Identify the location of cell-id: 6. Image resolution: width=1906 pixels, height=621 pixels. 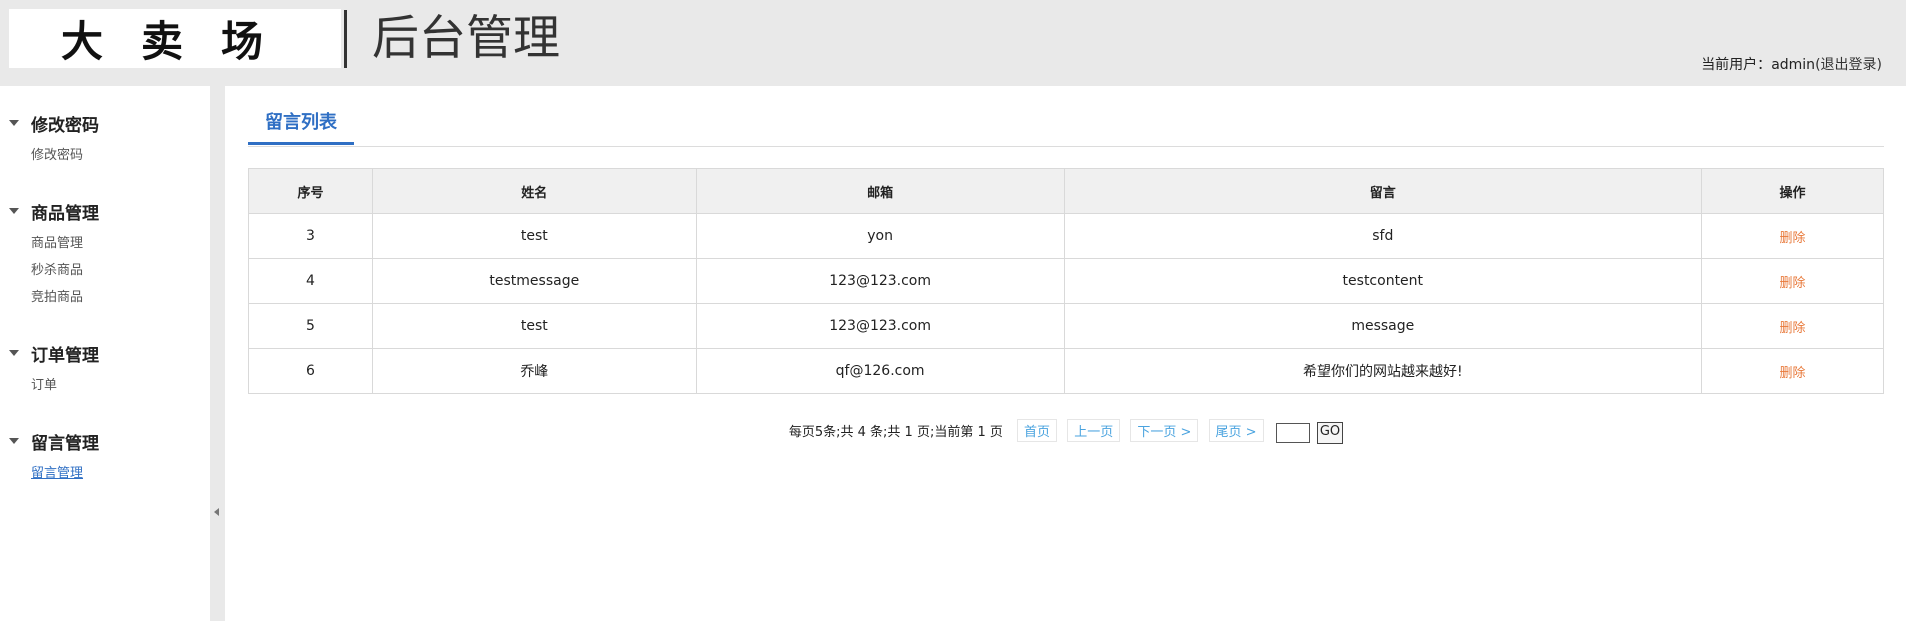
(310, 371).